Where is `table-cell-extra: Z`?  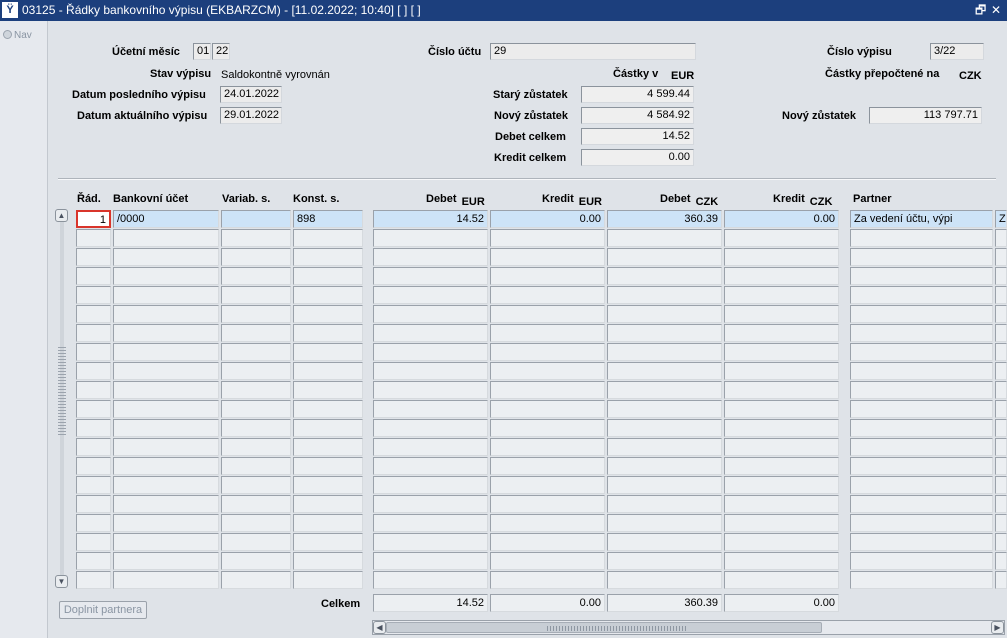 table-cell-extra: Z is located at coordinates (1001, 219).